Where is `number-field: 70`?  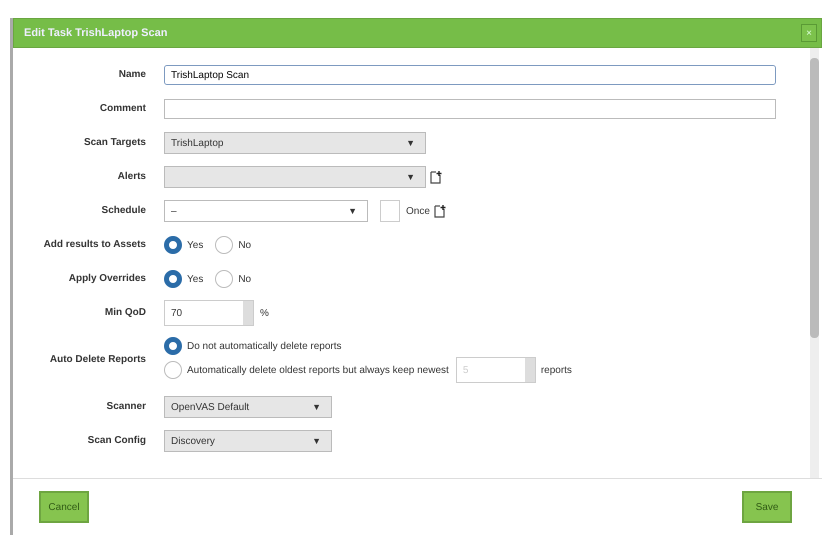 number-field: 70 is located at coordinates (209, 313).